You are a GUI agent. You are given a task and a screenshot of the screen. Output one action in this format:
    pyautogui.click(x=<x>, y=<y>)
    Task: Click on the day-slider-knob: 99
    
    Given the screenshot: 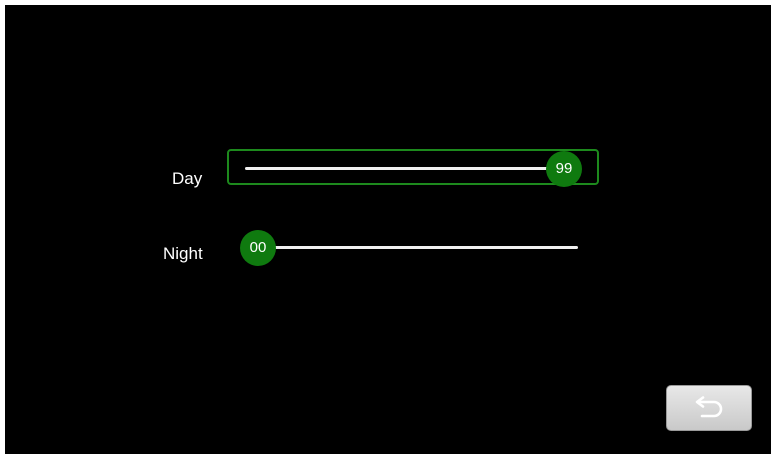 What is the action you would take?
    pyautogui.click(x=564, y=169)
    